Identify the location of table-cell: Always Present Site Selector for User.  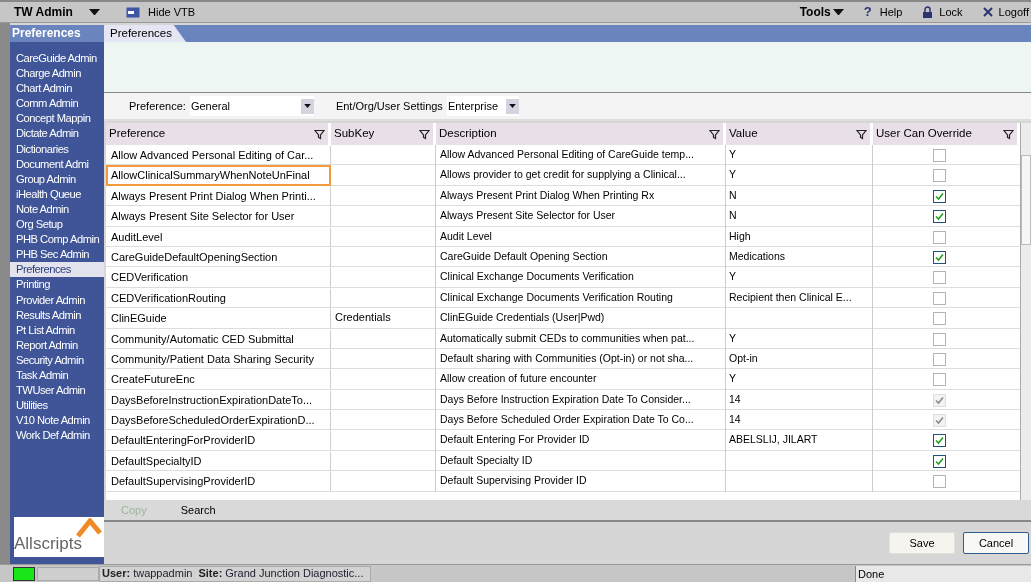
(581, 217).